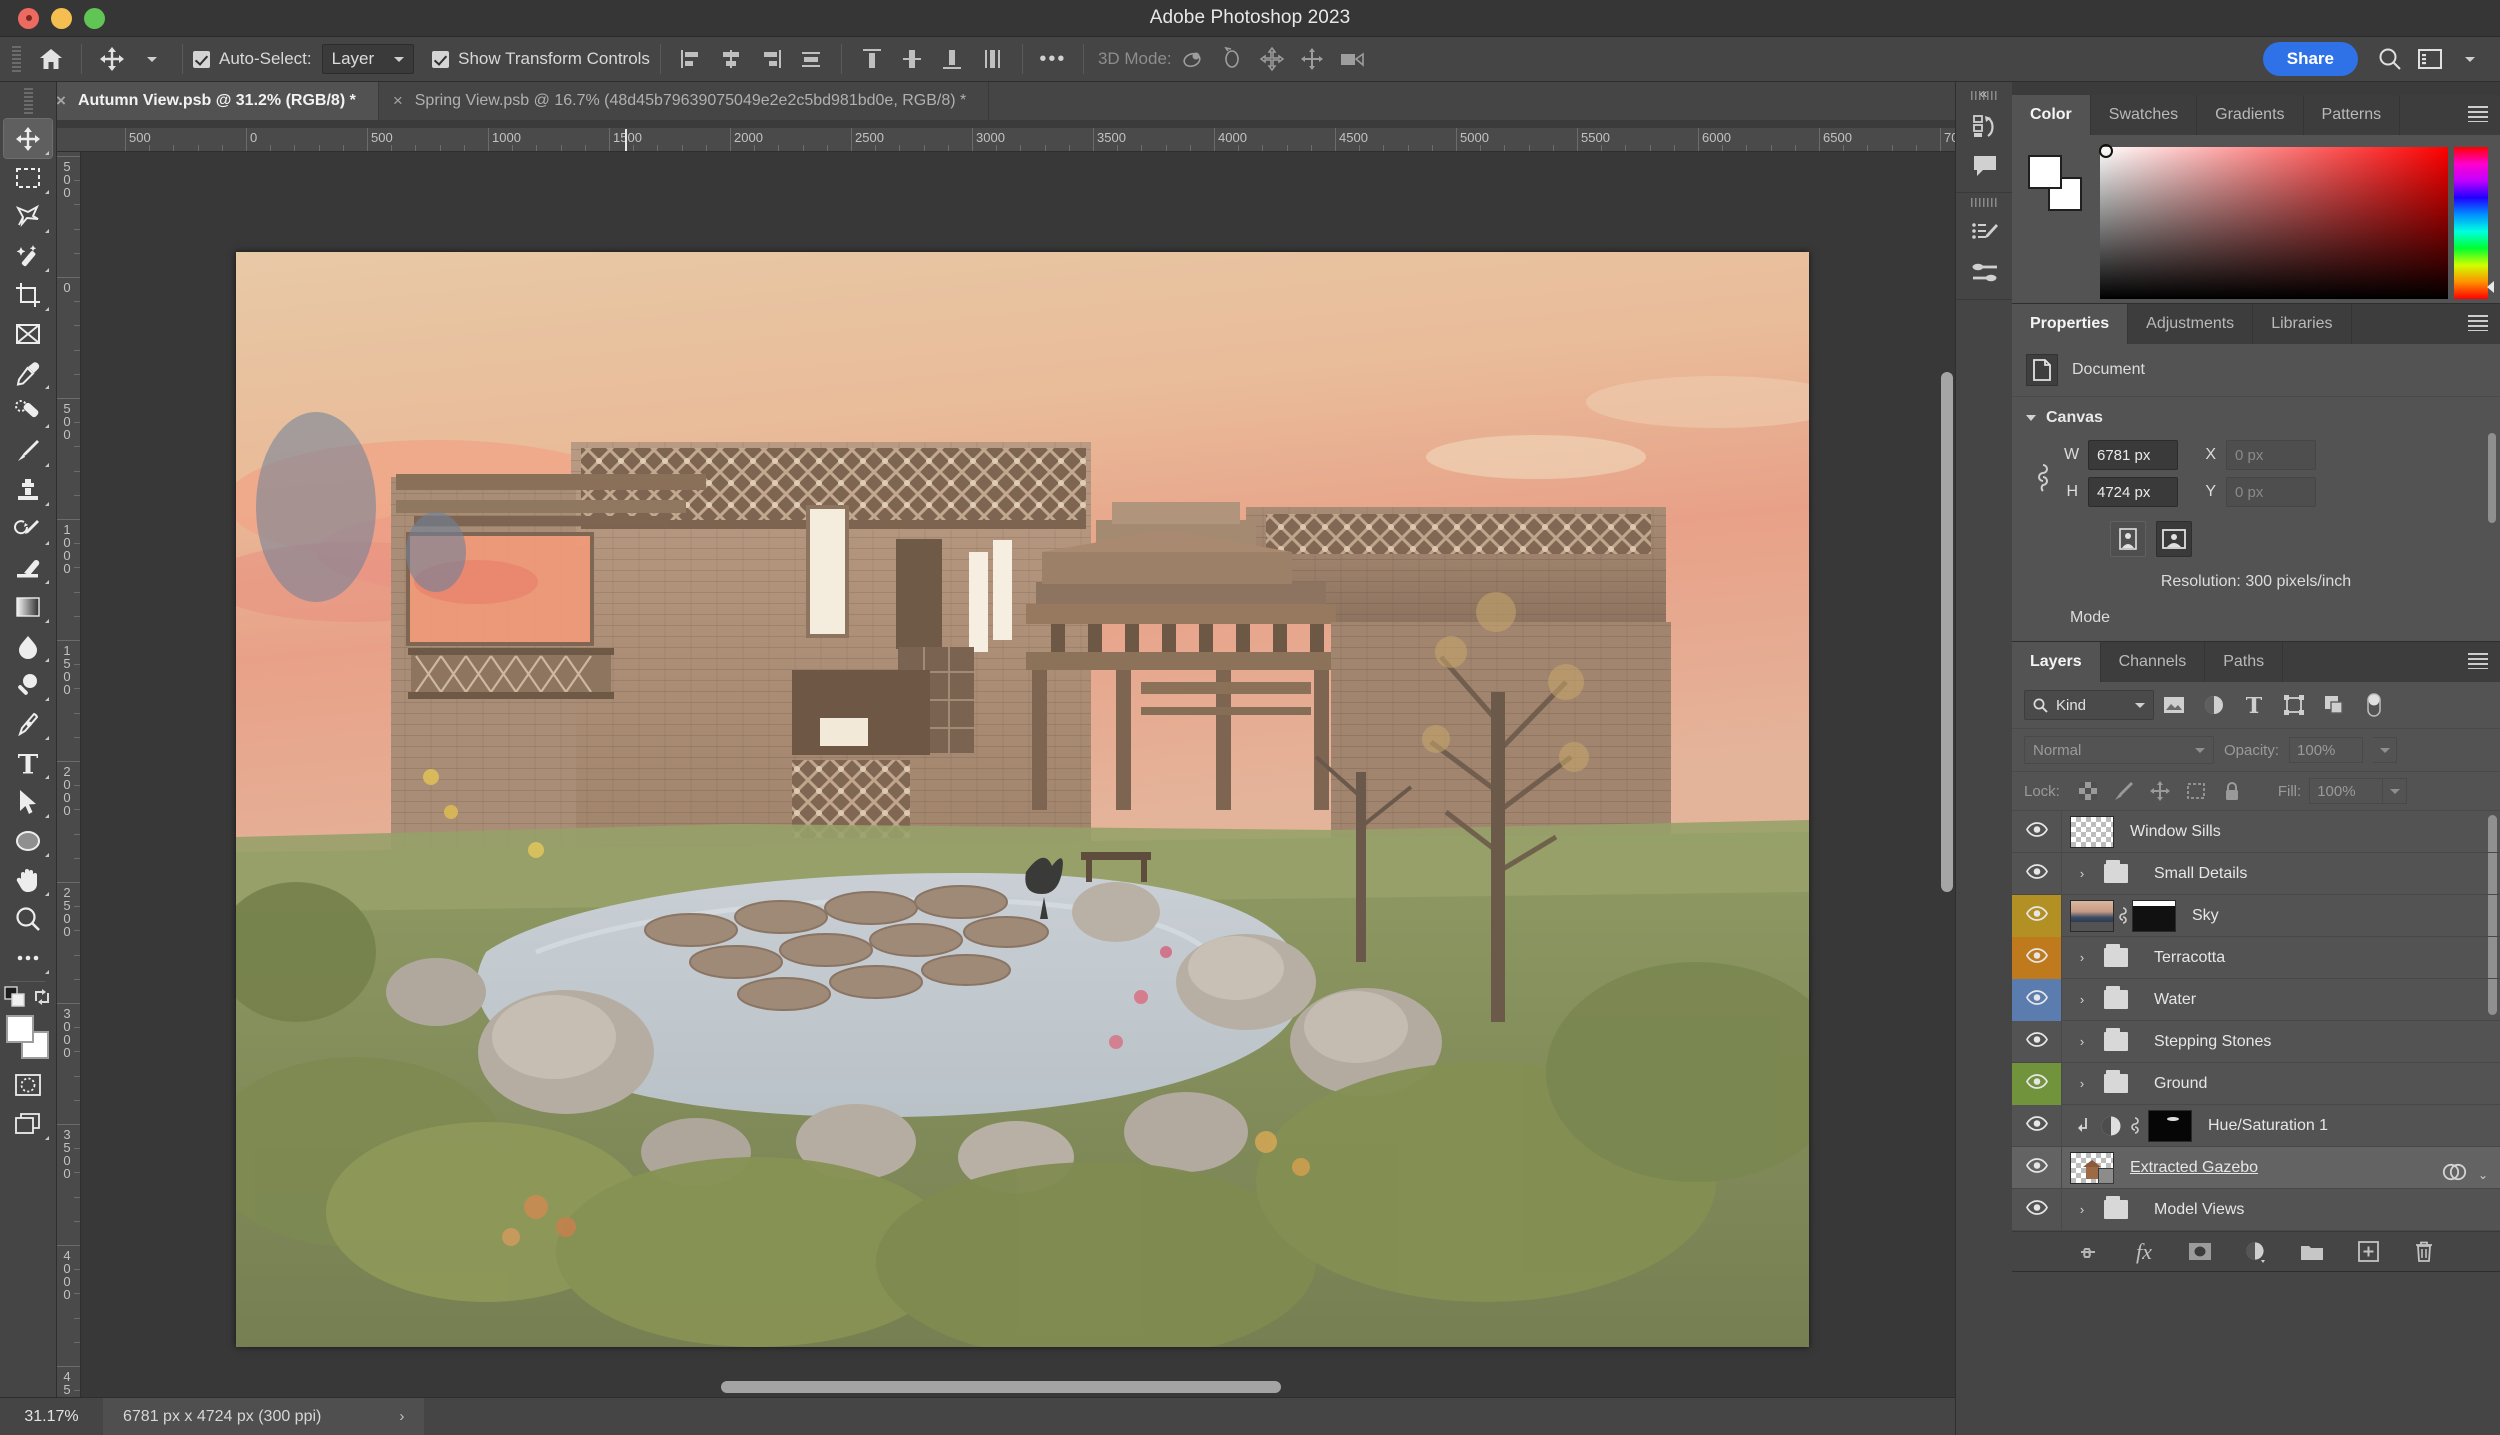  I want to click on move-tool-icon, so click(112, 59).